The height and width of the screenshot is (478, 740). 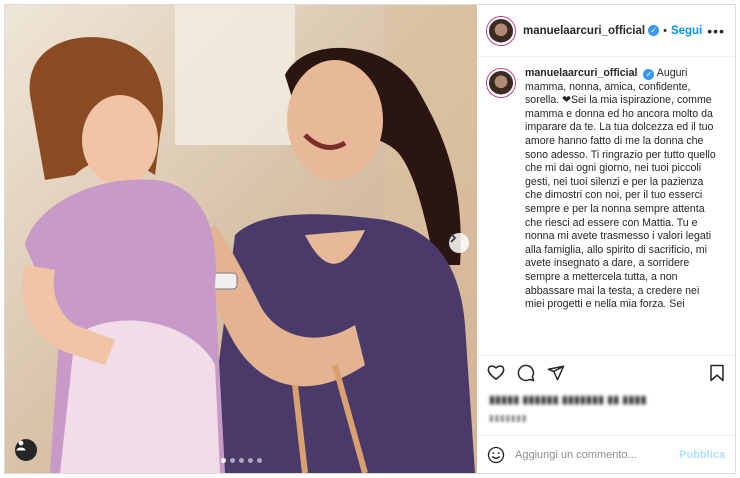 I want to click on username-link: manuelaarcuri_official, so click(x=584, y=31).